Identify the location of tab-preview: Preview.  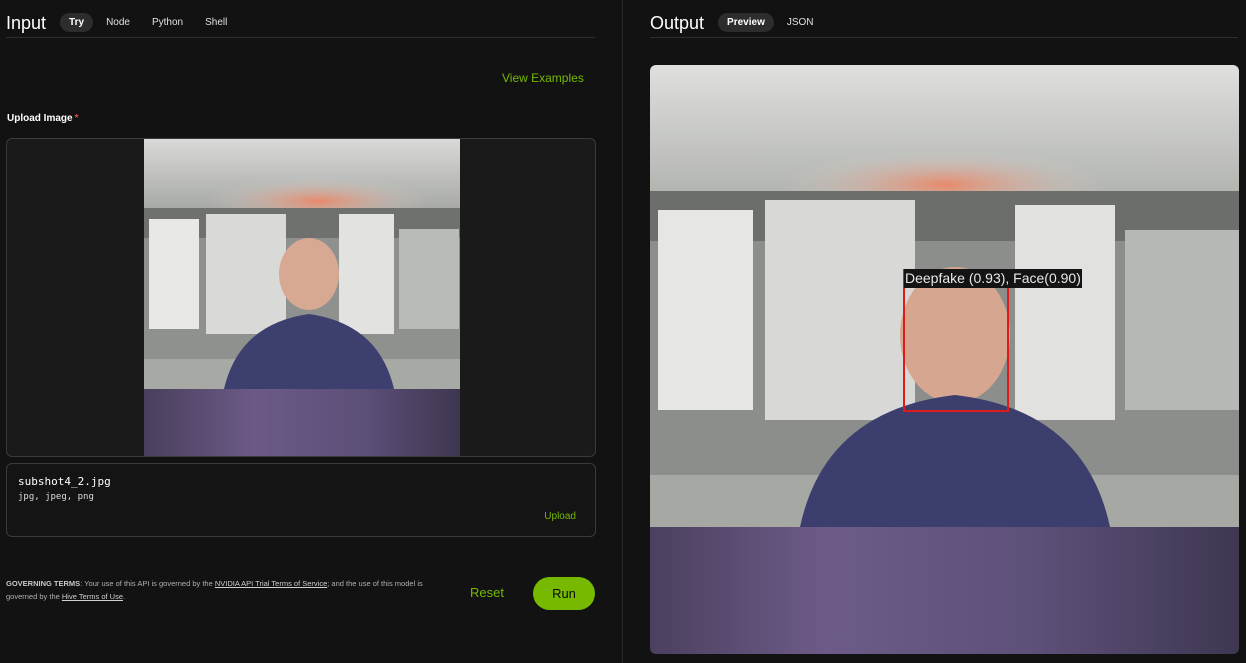
(746, 22).